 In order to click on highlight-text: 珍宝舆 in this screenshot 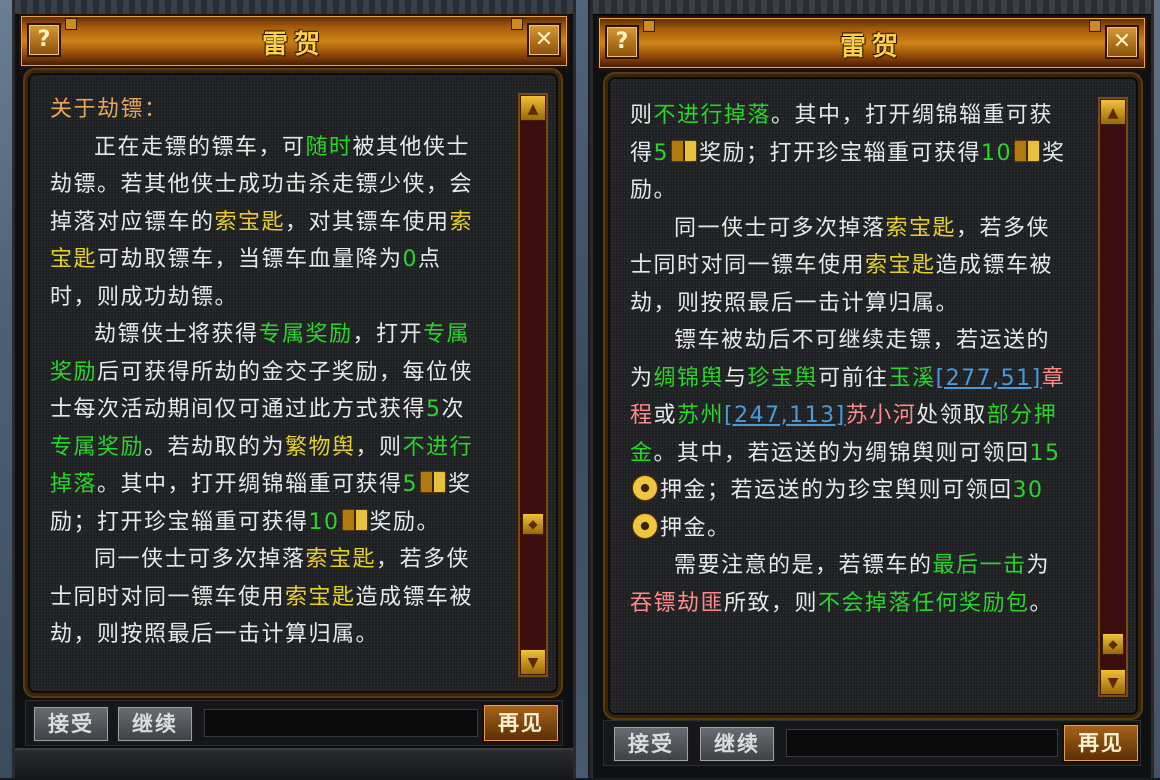, I will do `click(783, 378)`.